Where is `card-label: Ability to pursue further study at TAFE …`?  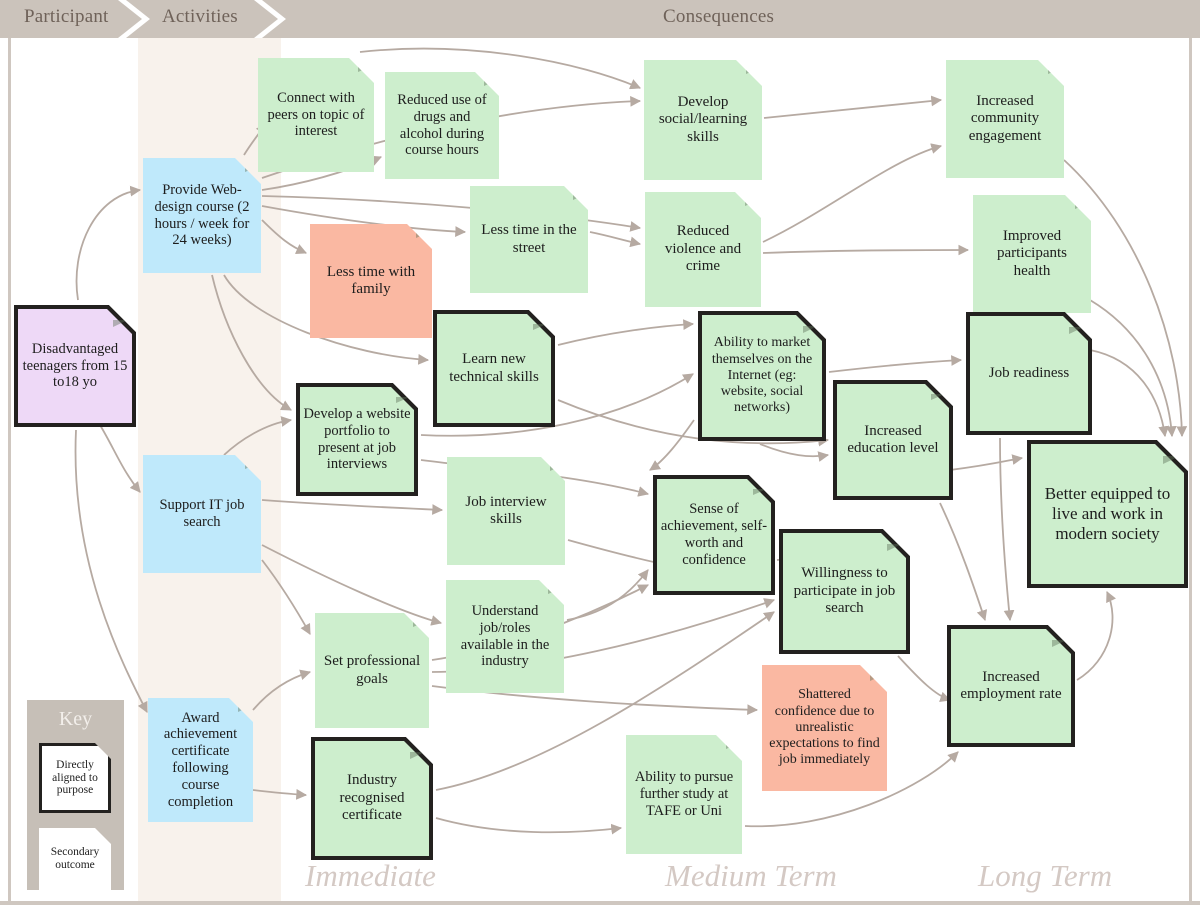
card-label: Ability to pursue further study at TAFE … is located at coordinates (684, 794).